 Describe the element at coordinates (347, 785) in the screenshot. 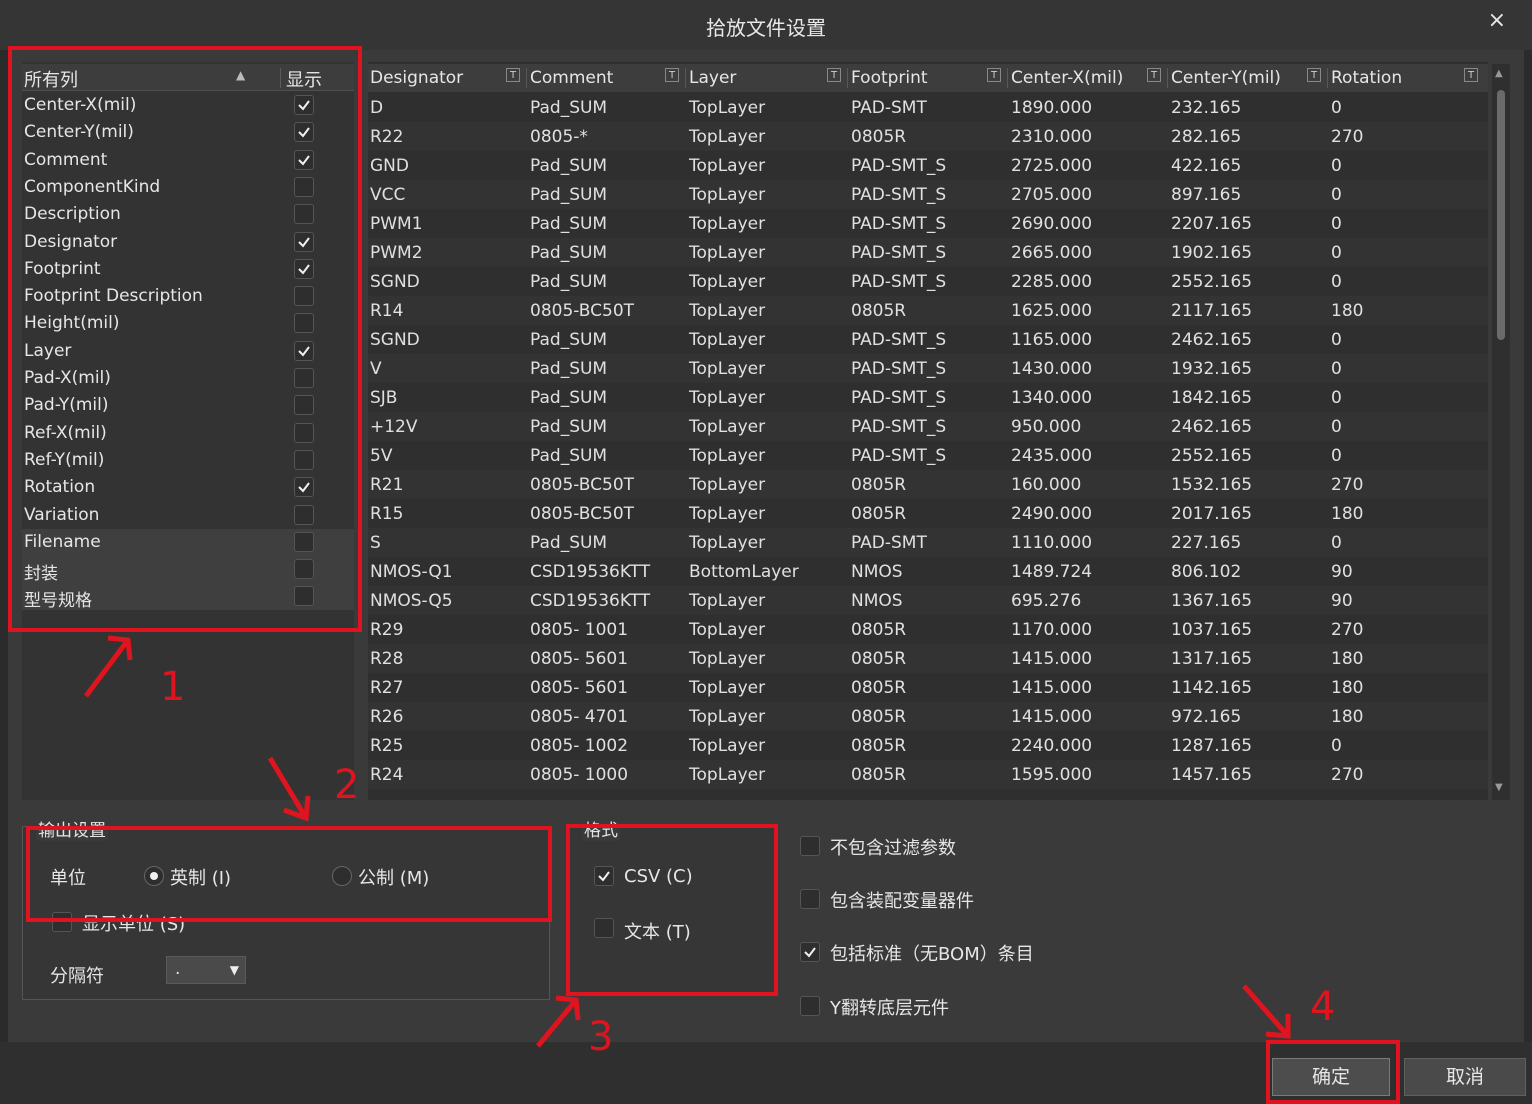

I see `annotation-number-2: 2` at that location.